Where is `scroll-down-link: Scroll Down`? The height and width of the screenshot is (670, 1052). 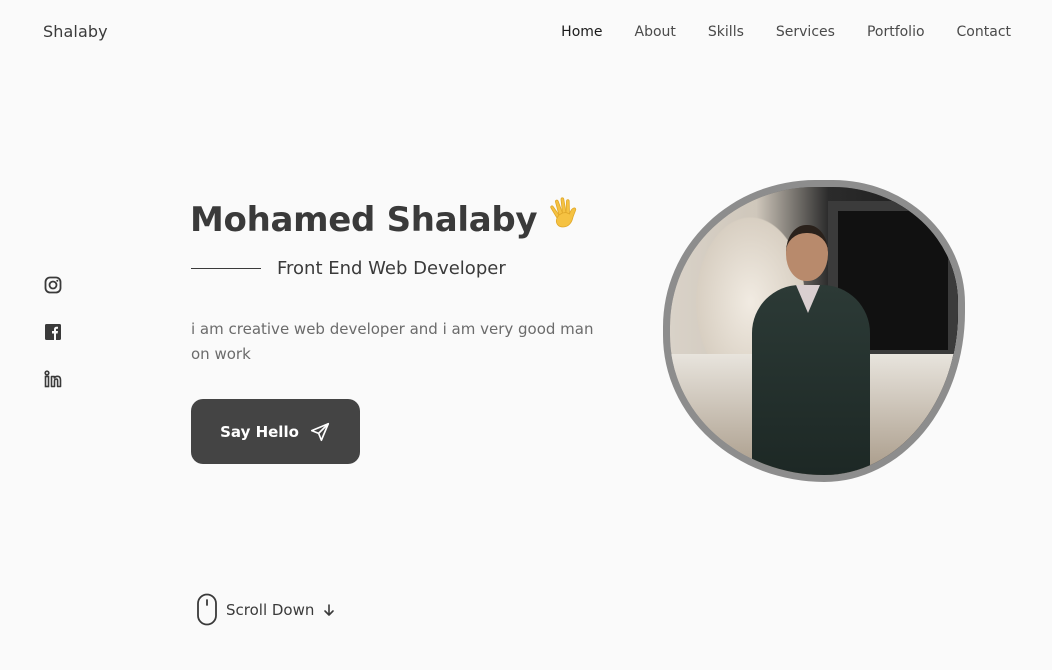 scroll-down-link: Scroll Down is located at coordinates (266, 609).